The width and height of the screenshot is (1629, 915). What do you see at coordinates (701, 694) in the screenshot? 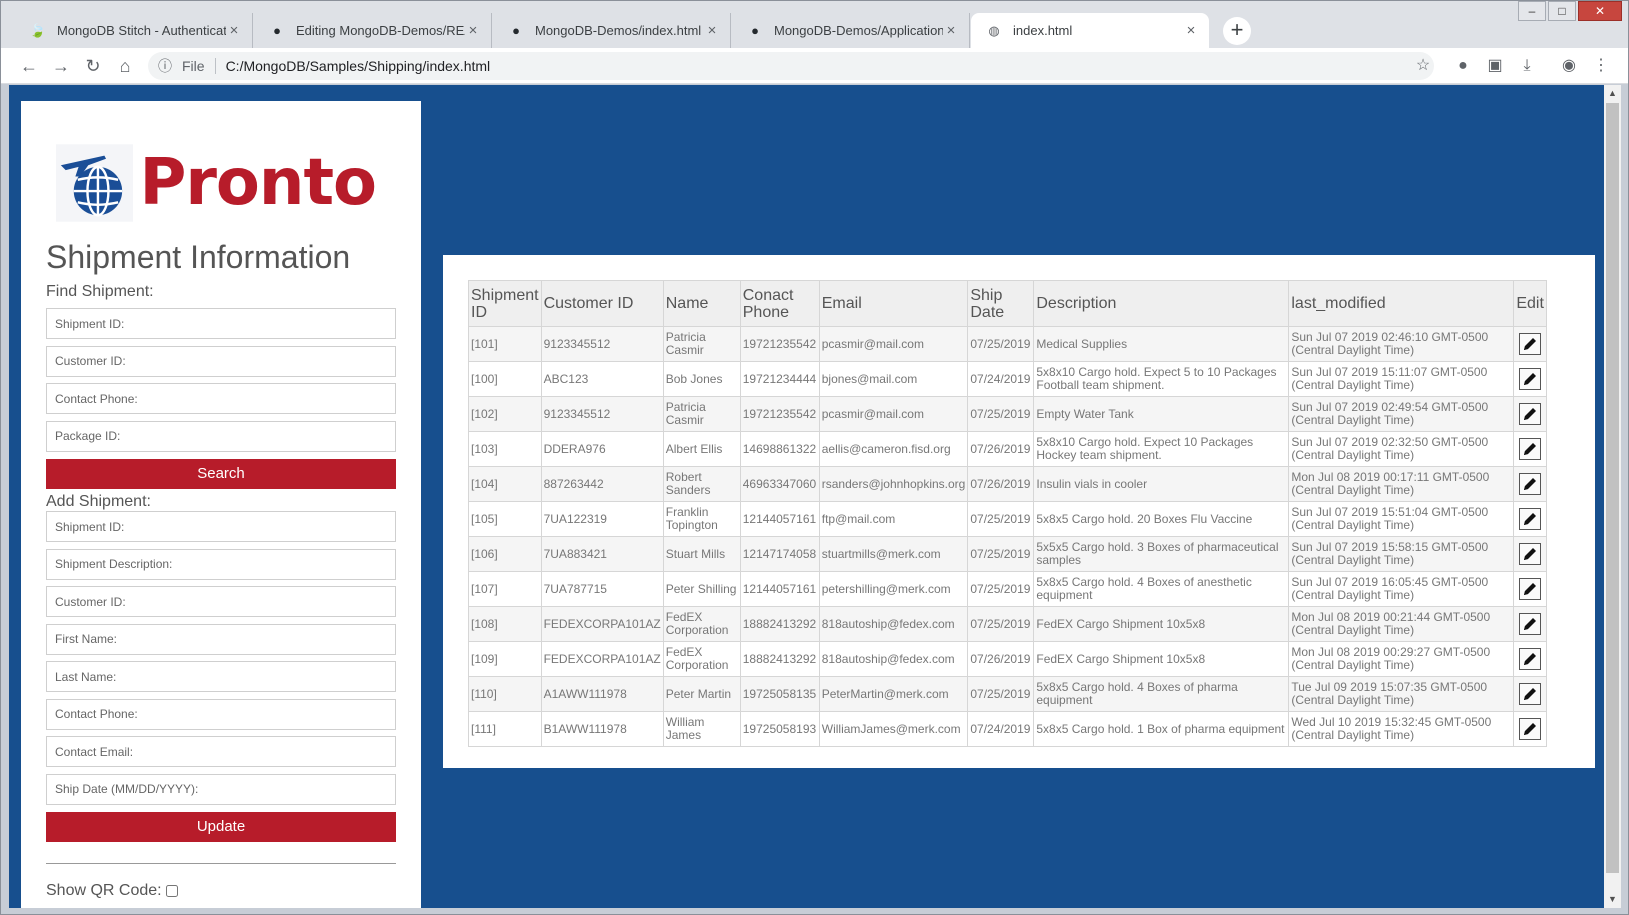
I see `table-cell: Peter Martin` at bounding box center [701, 694].